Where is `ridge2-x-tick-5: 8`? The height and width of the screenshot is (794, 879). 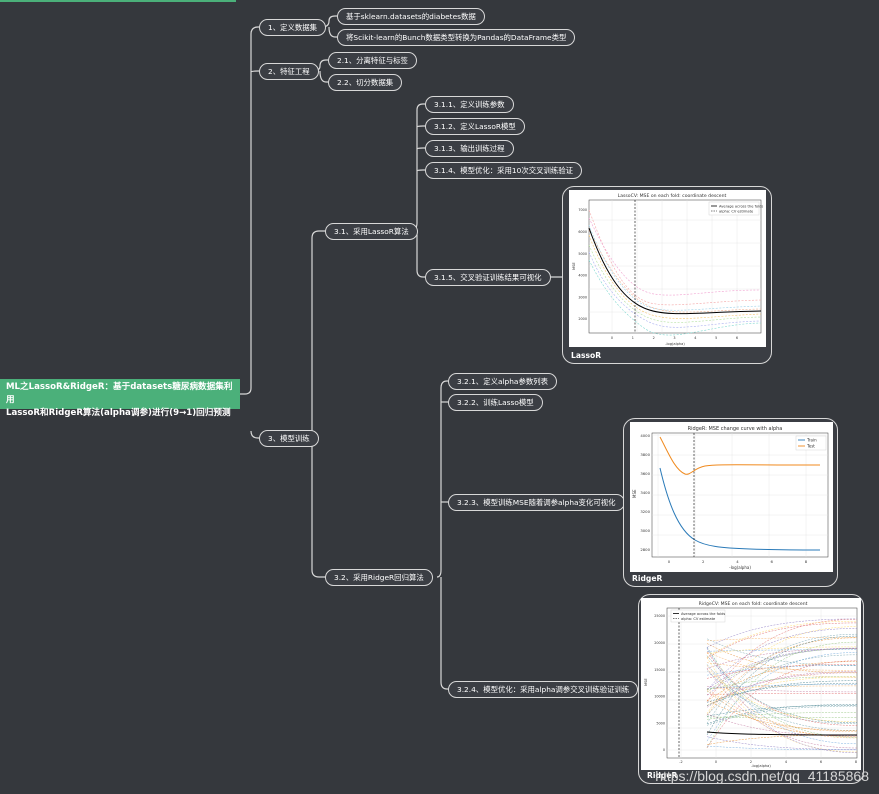 ridge2-x-tick-5: 8 is located at coordinates (856, 762).